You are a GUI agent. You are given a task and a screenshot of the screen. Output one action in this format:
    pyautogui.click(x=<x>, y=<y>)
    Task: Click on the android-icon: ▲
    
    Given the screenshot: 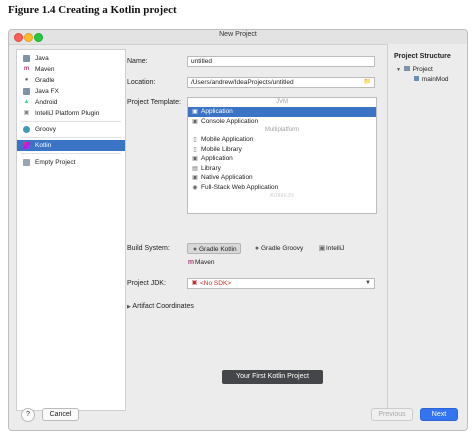 What is the action you would take?
    pyautogui.click(x=26, y=102)
    